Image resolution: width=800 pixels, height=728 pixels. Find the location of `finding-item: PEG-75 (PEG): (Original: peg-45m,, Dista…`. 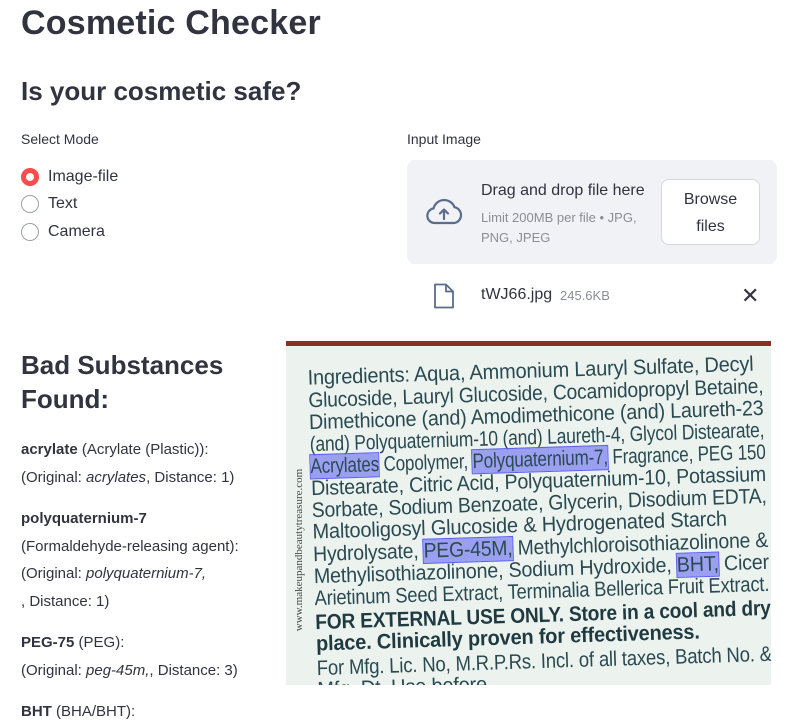

finding-item: PEG-75 (PEG): (Original: peg-45m,, Dista… is located at coordinates (146, 656).